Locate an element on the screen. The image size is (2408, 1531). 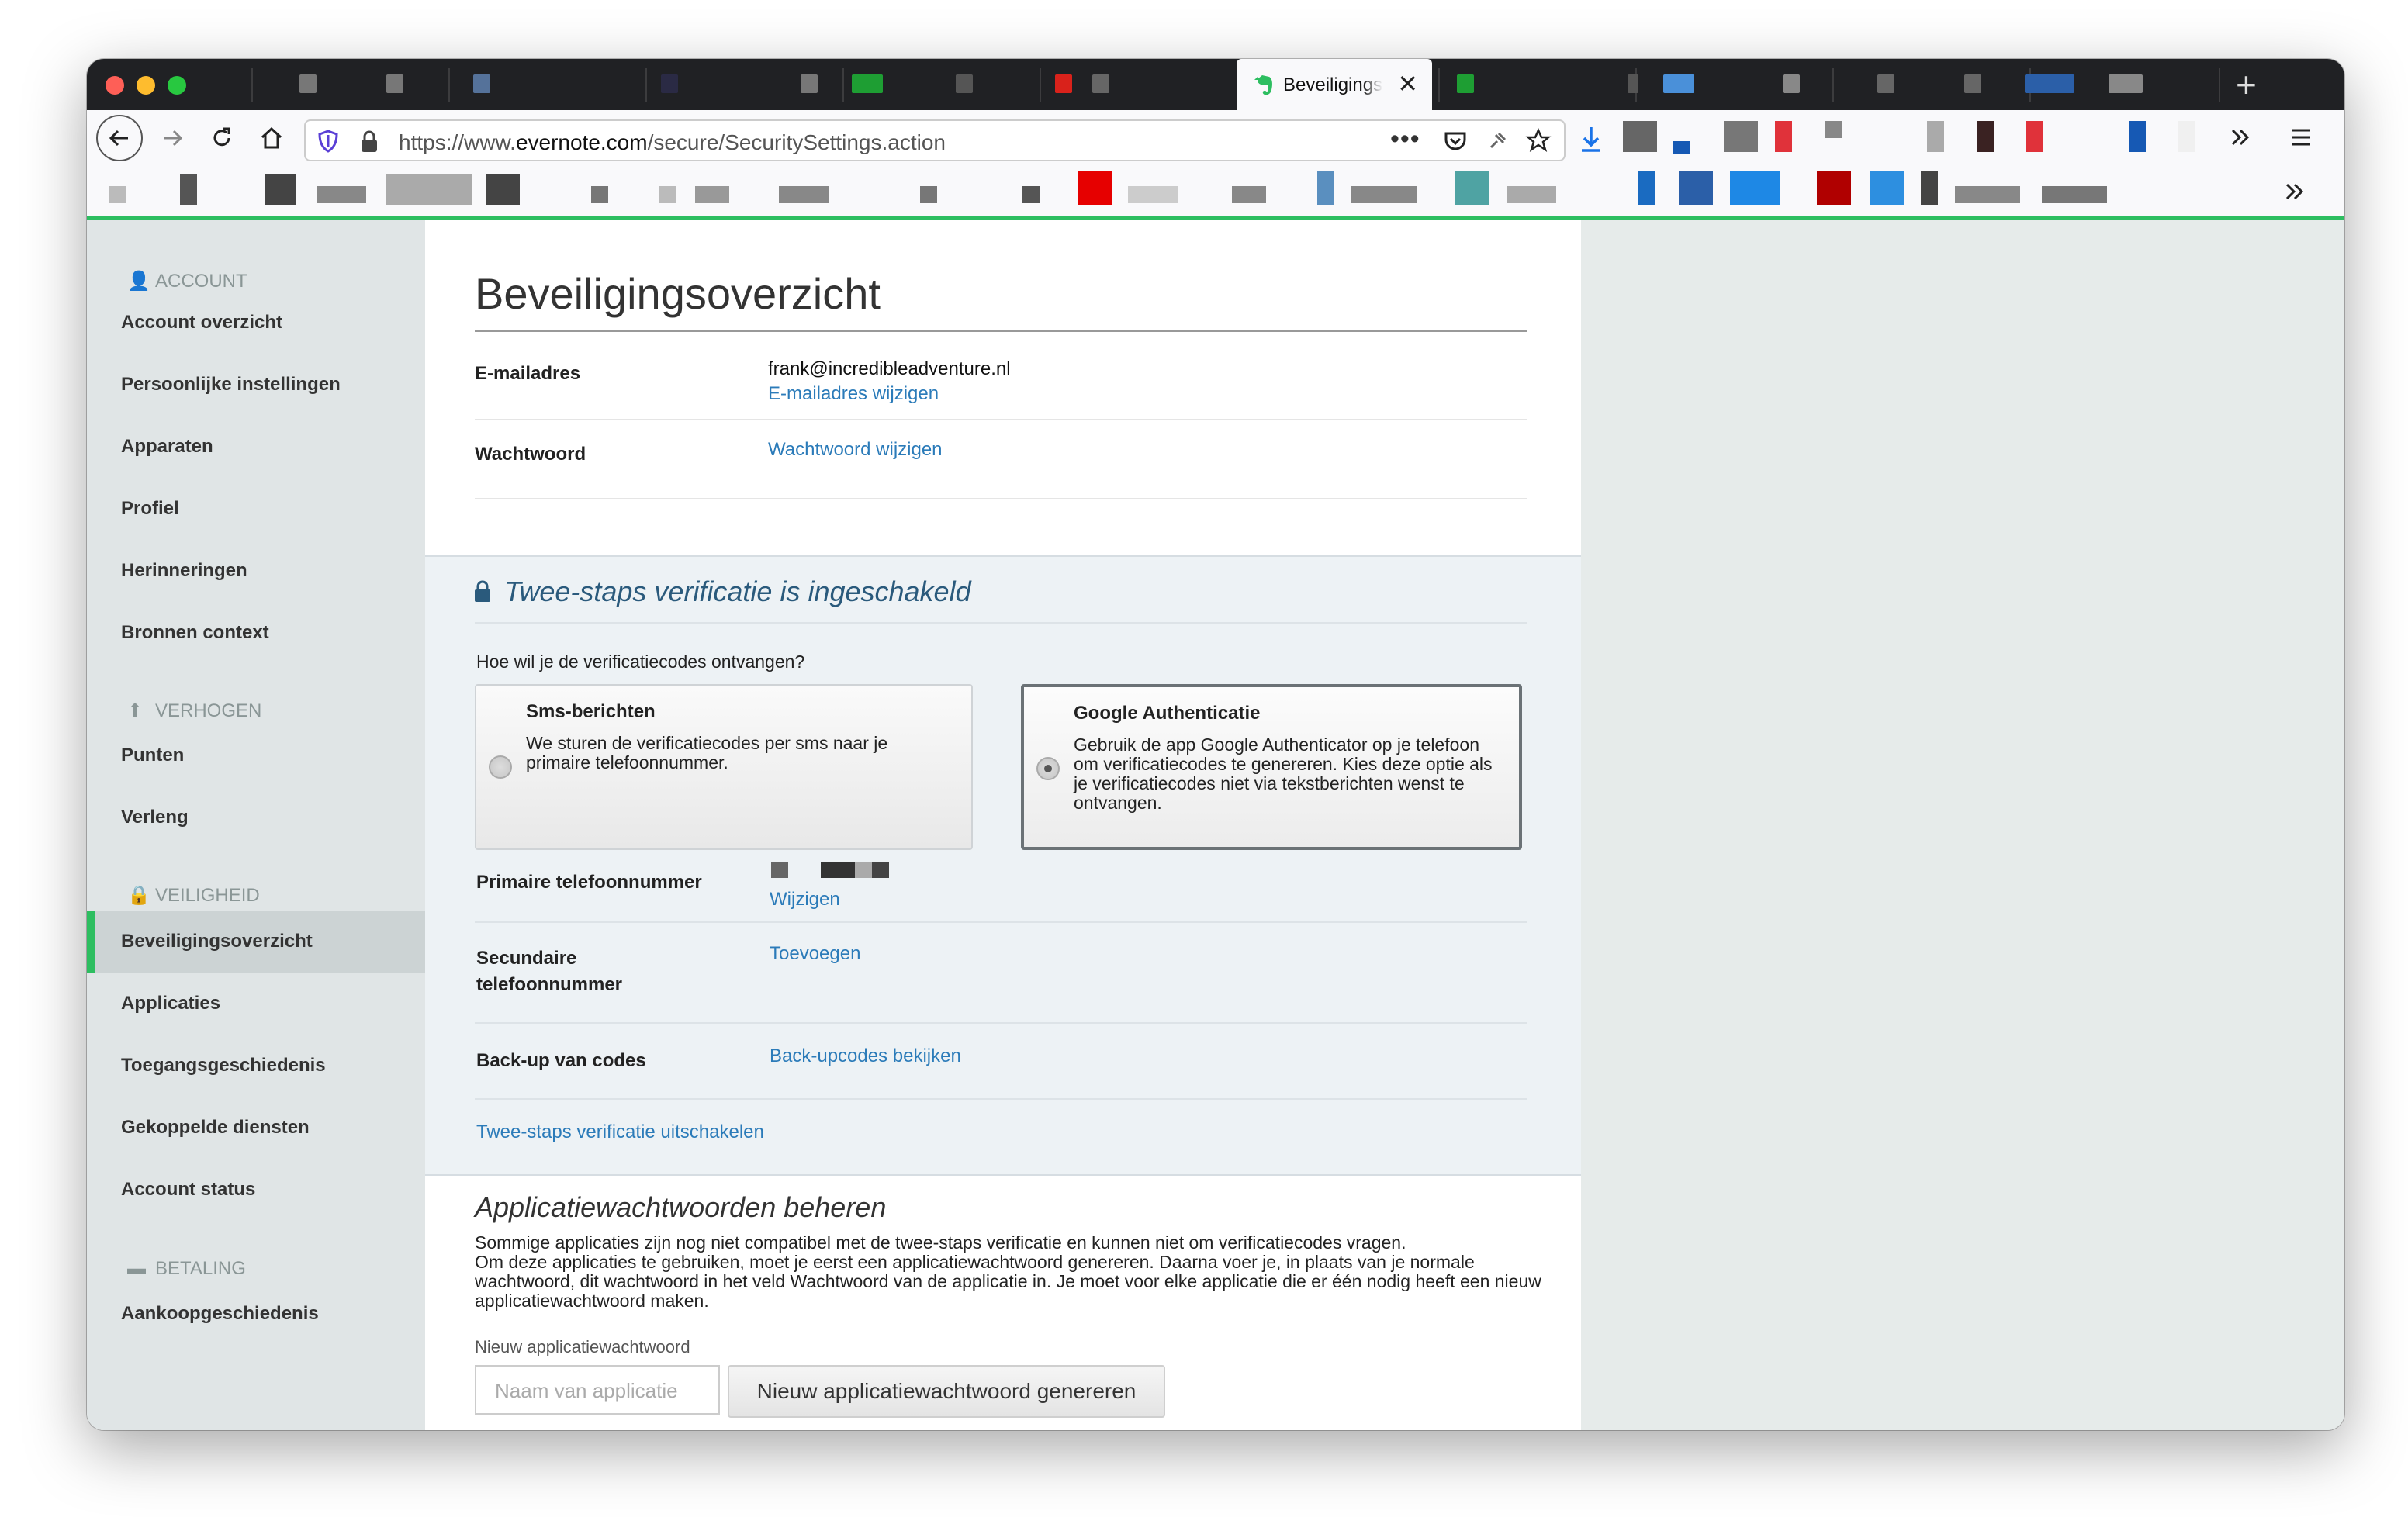
download-icon is located at coordinates (1591, 139).